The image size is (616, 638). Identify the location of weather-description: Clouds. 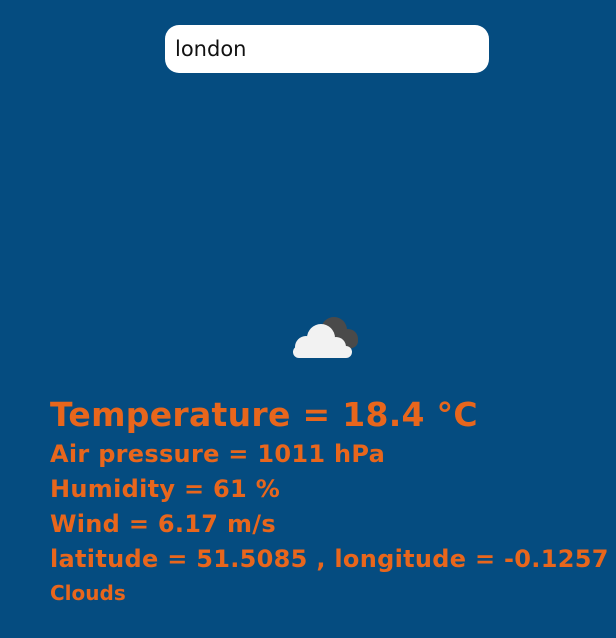
(88, 593).